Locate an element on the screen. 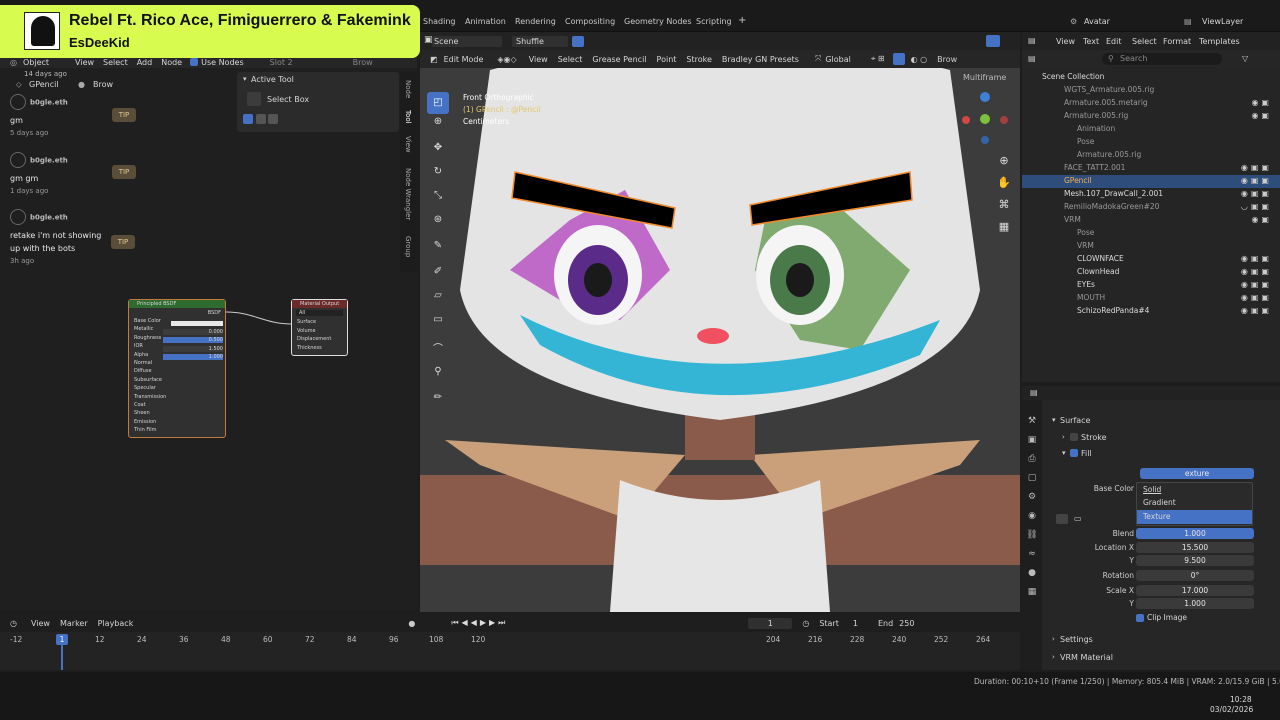 The image size is (1280, 720). image-icon is located at coordinates (1062, 519).